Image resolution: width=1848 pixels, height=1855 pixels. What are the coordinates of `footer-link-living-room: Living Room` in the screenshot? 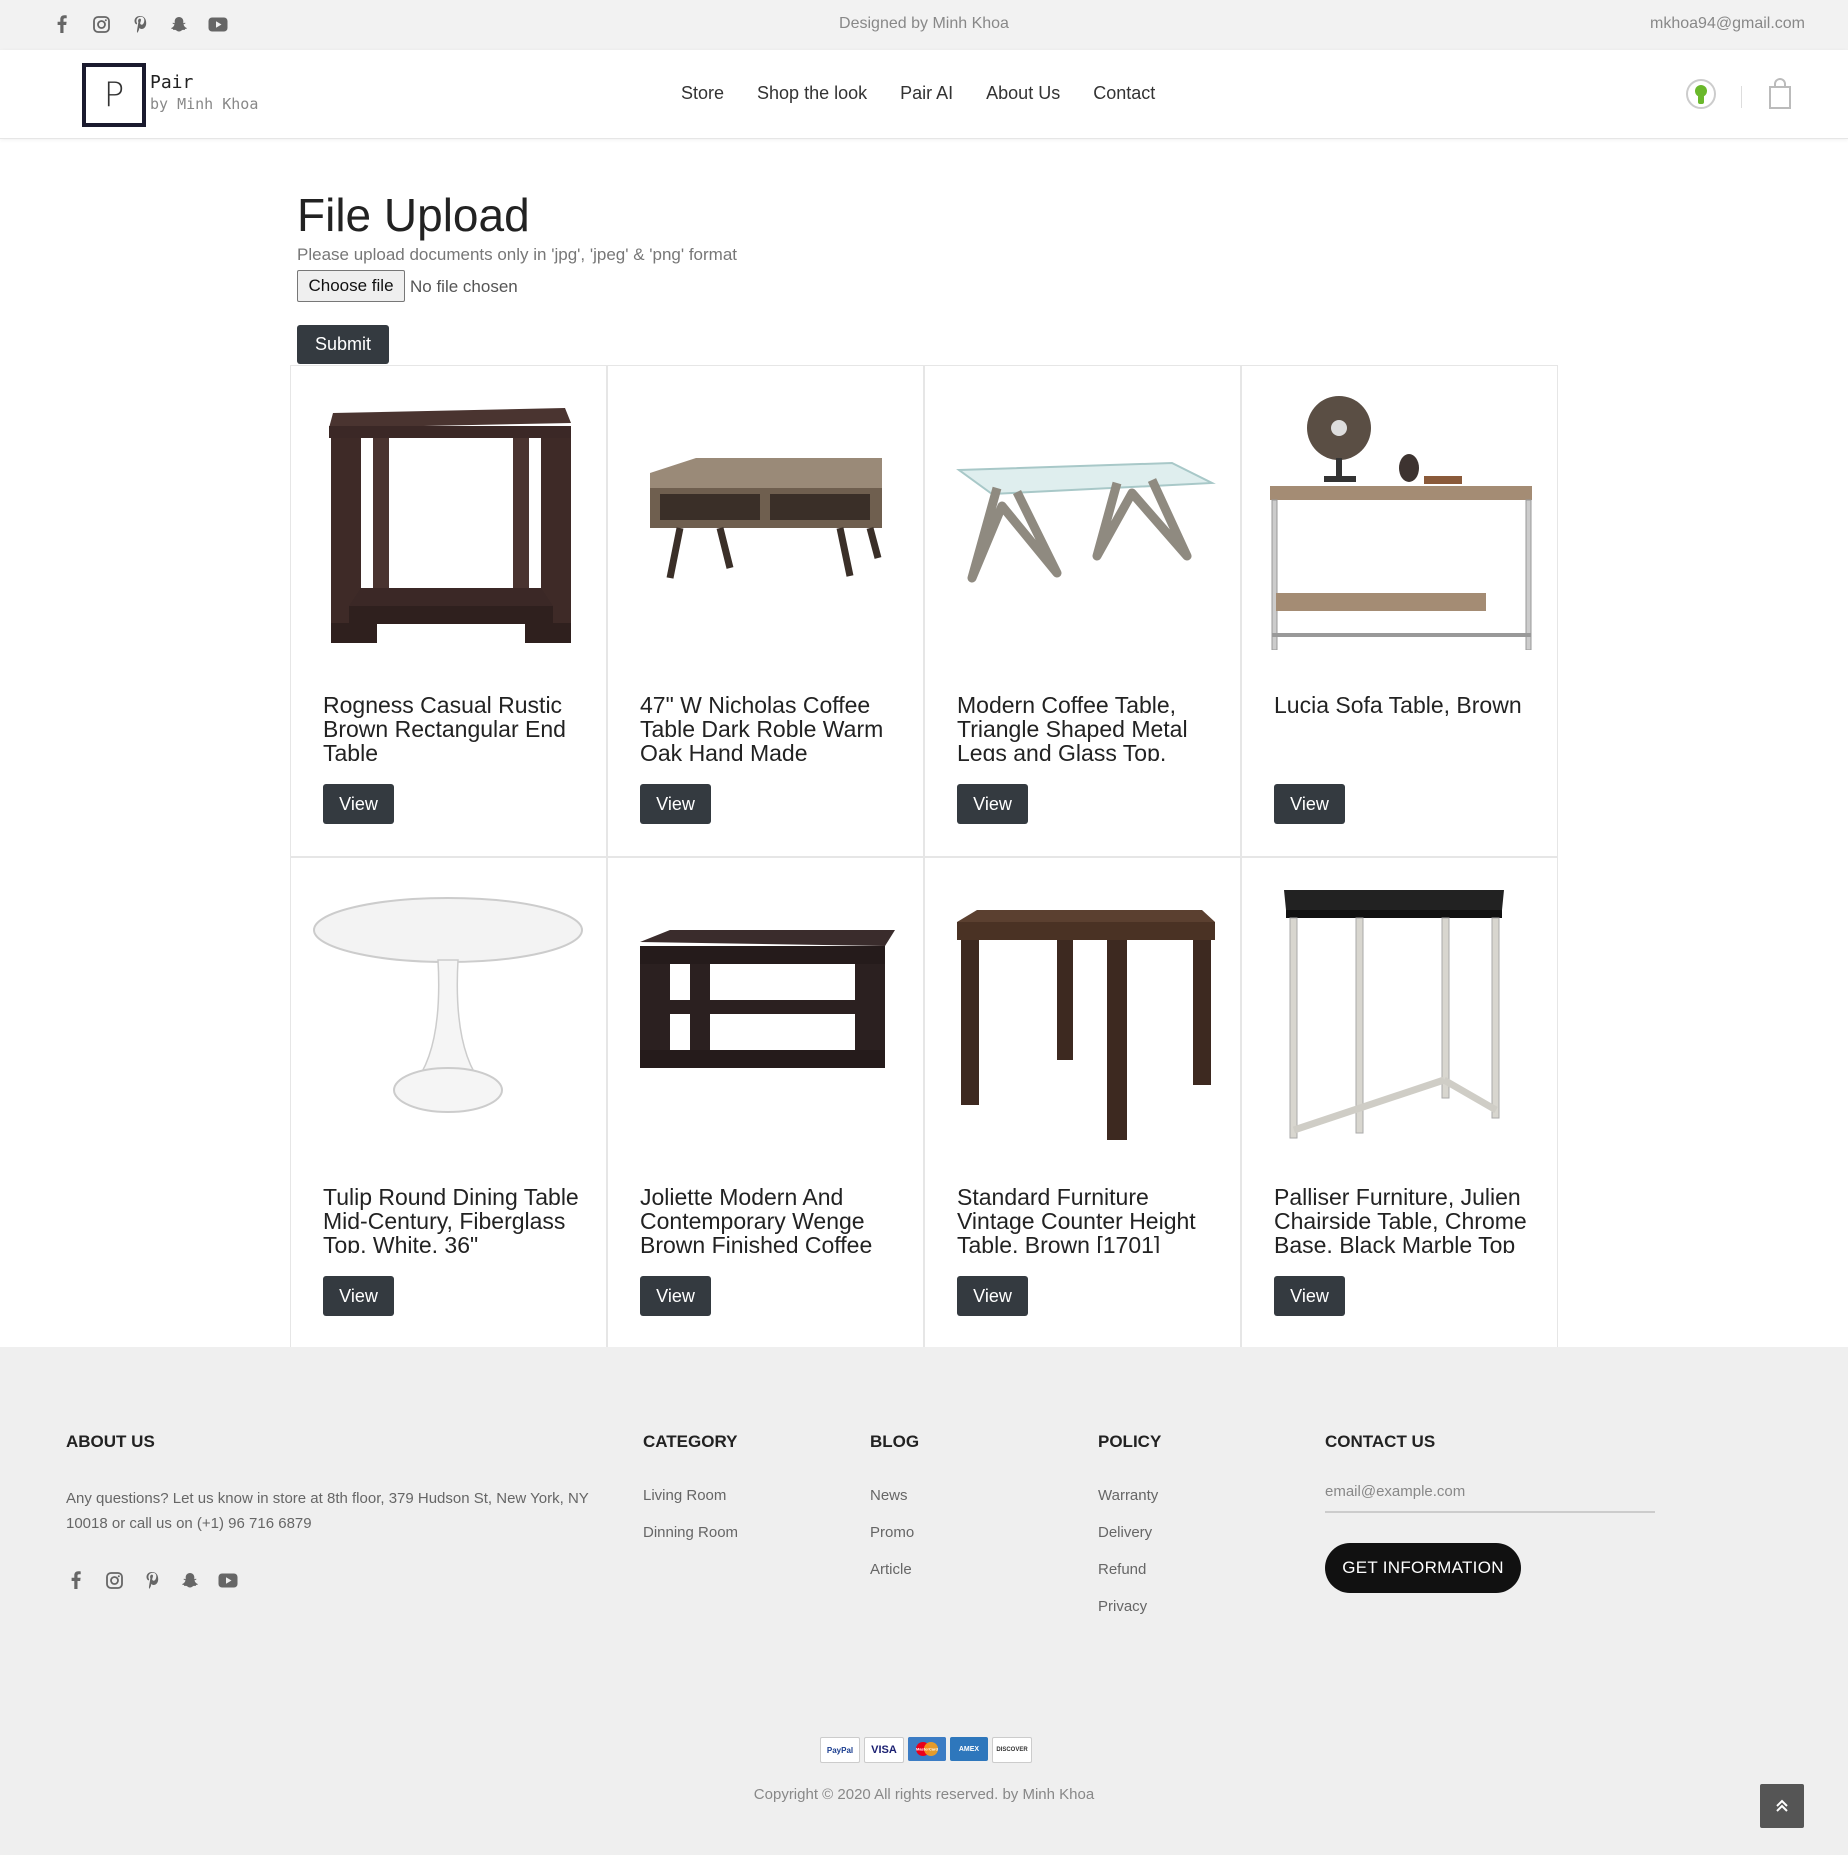 It's located at (690, 1505).